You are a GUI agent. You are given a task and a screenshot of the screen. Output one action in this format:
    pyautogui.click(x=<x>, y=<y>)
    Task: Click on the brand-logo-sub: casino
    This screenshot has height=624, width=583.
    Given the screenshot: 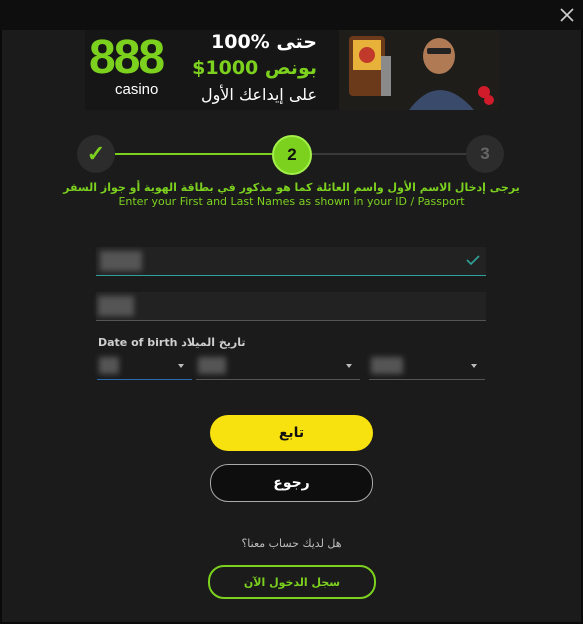 What is the action you would take?
    pyautogui.click(x=137, y=89)
    